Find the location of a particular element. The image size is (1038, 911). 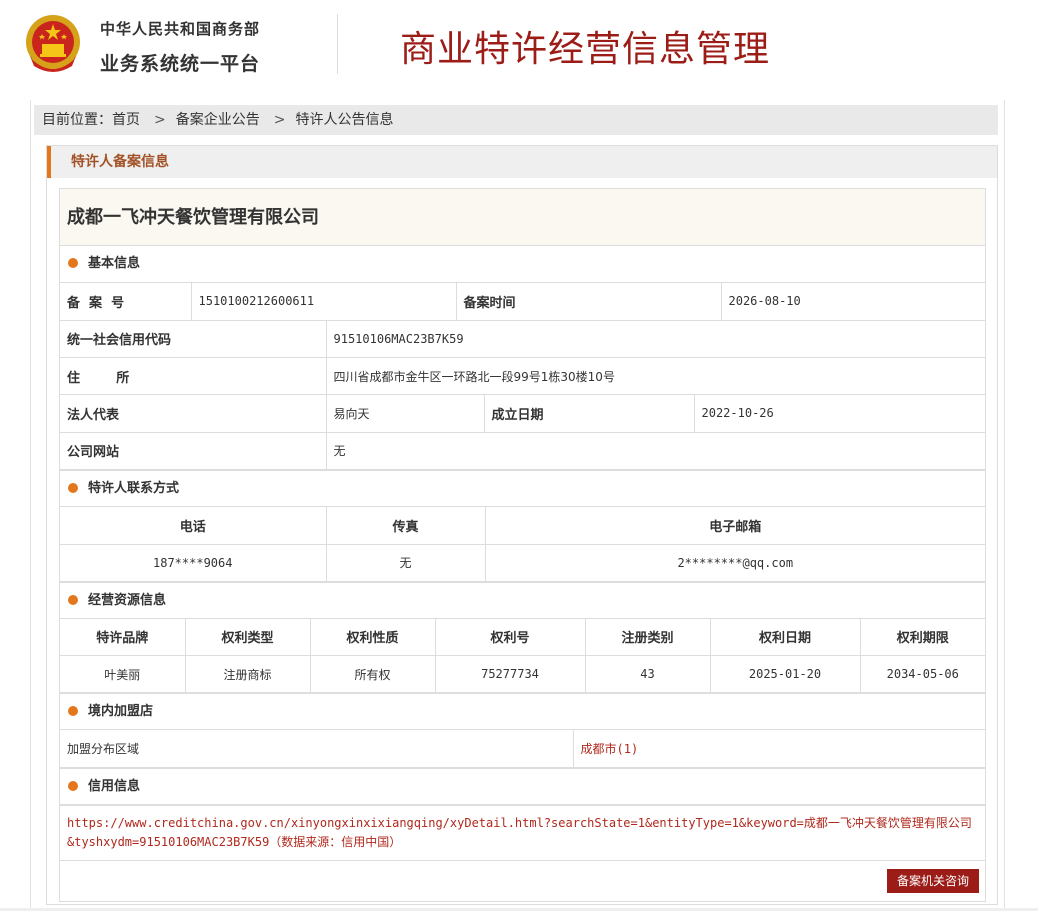

resources-header: 权利性质 is located at coordinates (373, 637).